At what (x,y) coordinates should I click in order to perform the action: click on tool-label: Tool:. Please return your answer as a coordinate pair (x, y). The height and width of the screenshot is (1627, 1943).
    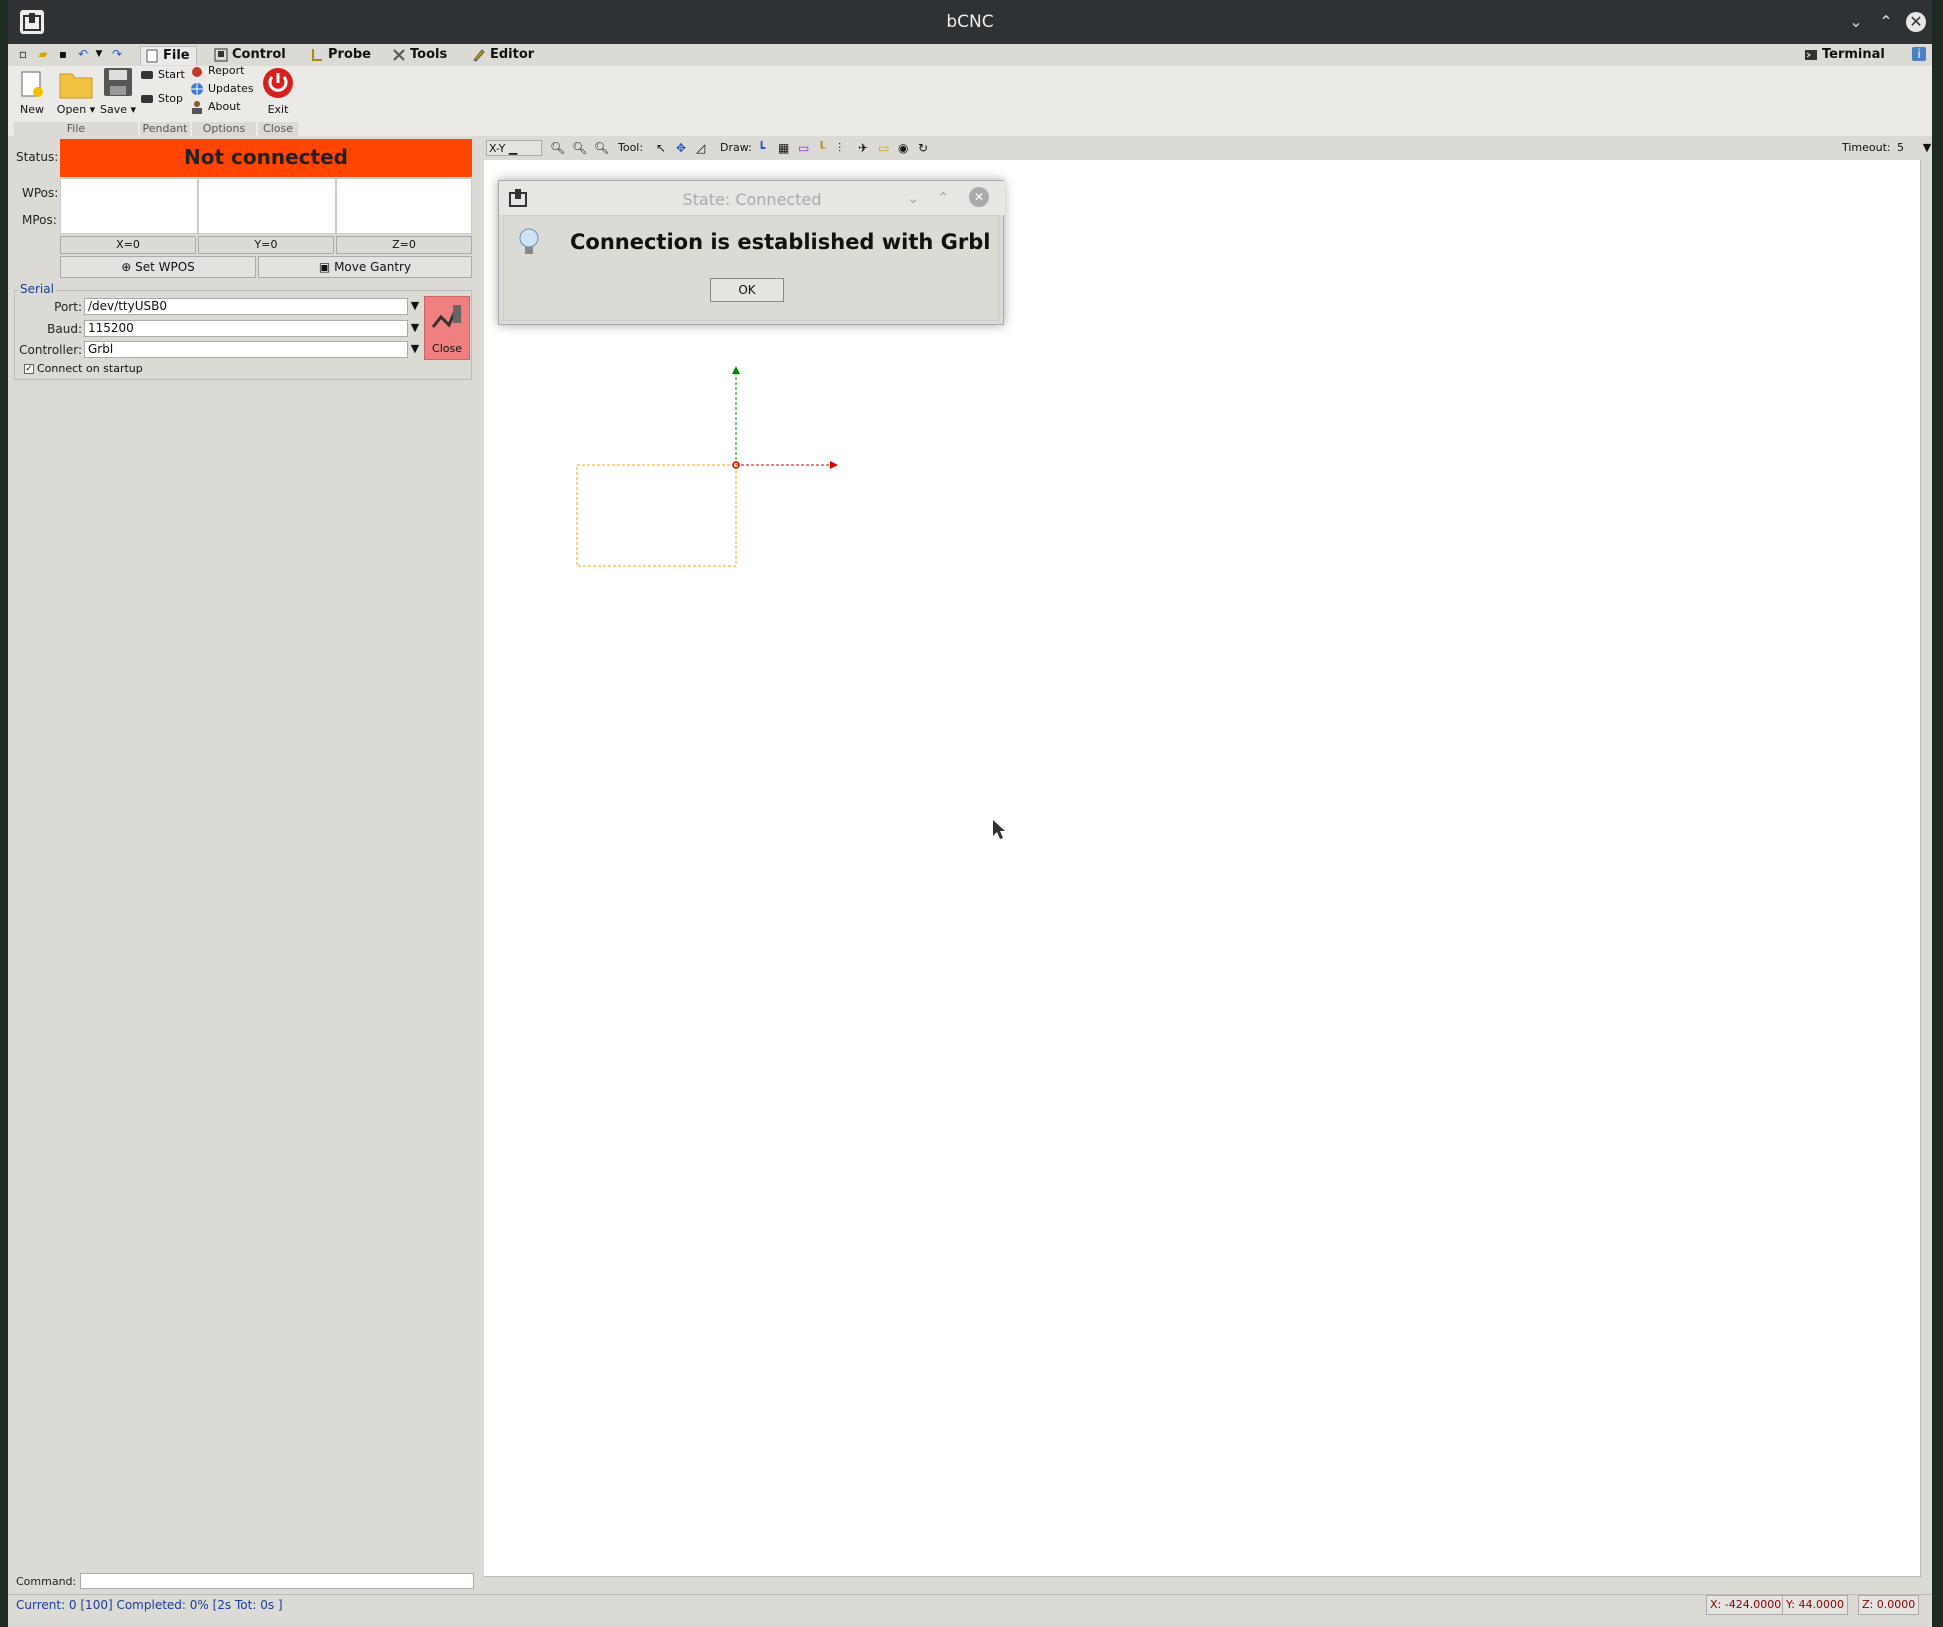
    Looking at the image, I should click on (631, 147).